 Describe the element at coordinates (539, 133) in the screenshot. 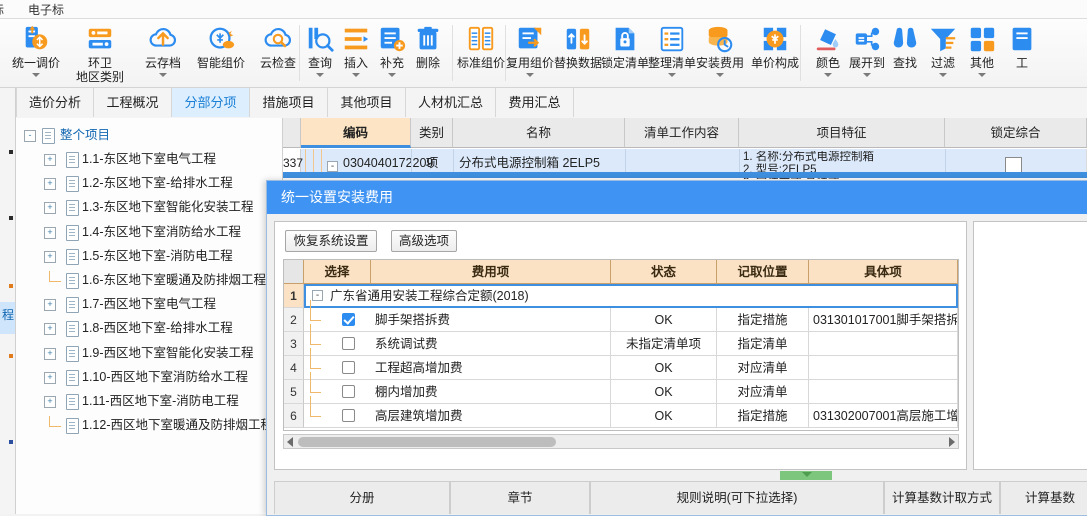

I see `grid-header-2: 名称` at that location.